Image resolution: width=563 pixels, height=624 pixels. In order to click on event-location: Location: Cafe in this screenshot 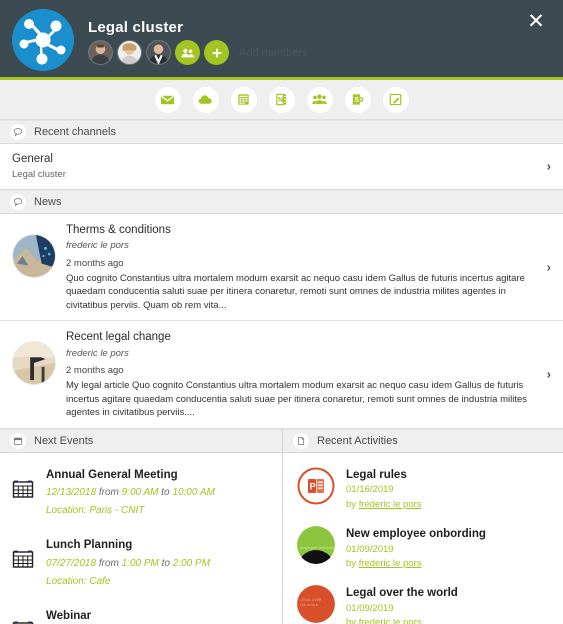, I will do `click(78, 582)`.